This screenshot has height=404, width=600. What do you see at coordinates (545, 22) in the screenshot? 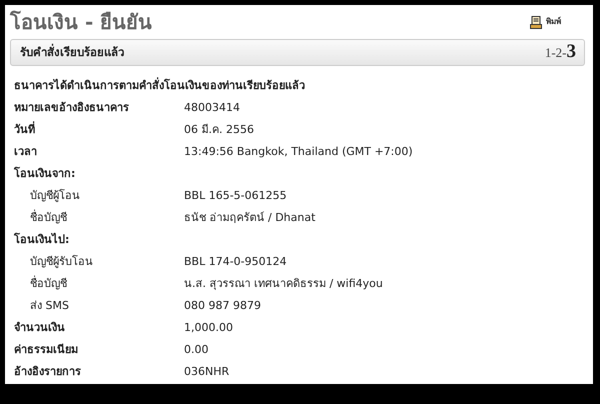
I see `print-link: พิมพ์` at bounding box center [545, 22].